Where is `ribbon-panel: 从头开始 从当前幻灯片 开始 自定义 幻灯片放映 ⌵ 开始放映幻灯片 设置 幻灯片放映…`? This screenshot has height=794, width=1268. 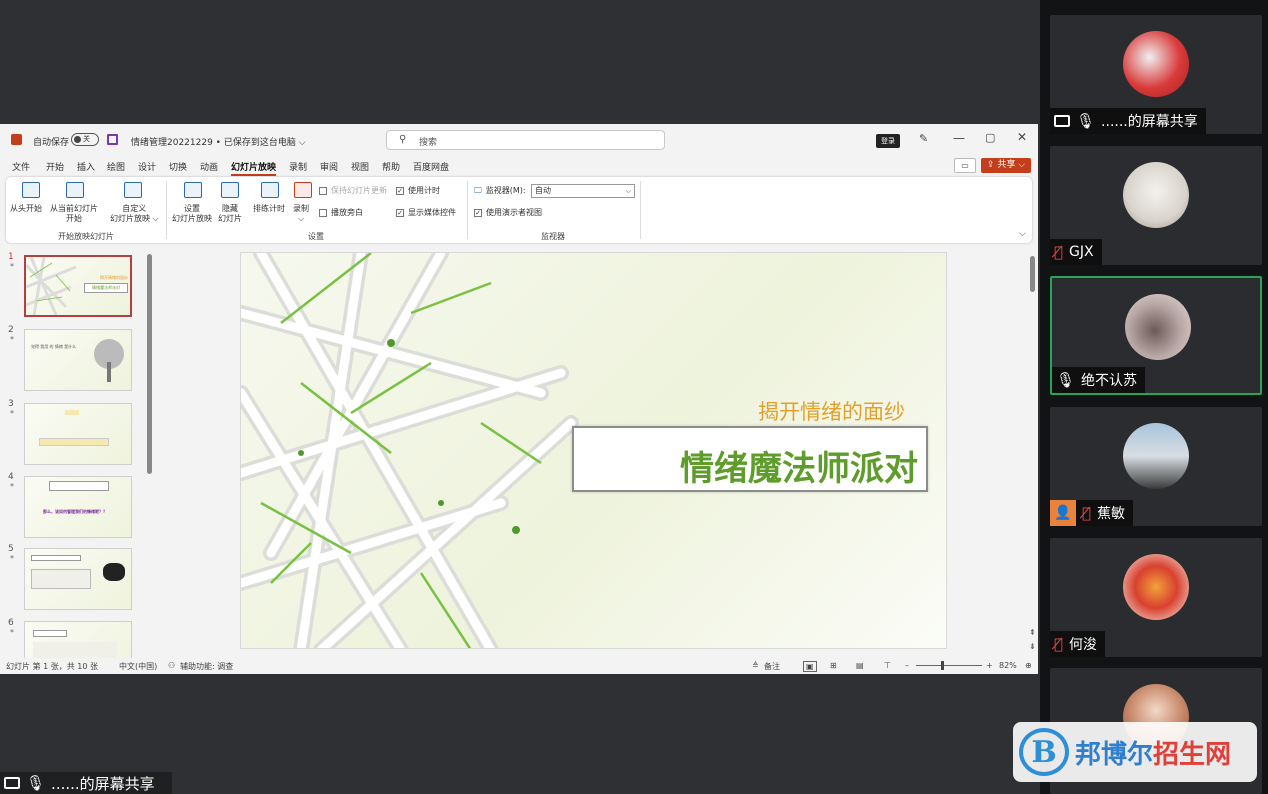 ribbon-panel: 从头开始 从当前幻灯片 开始 自定义 幻灯片放映 ⌵ 开始放映幻灯片 设置 幻灯片放映… is located at coordinates (519, 210).